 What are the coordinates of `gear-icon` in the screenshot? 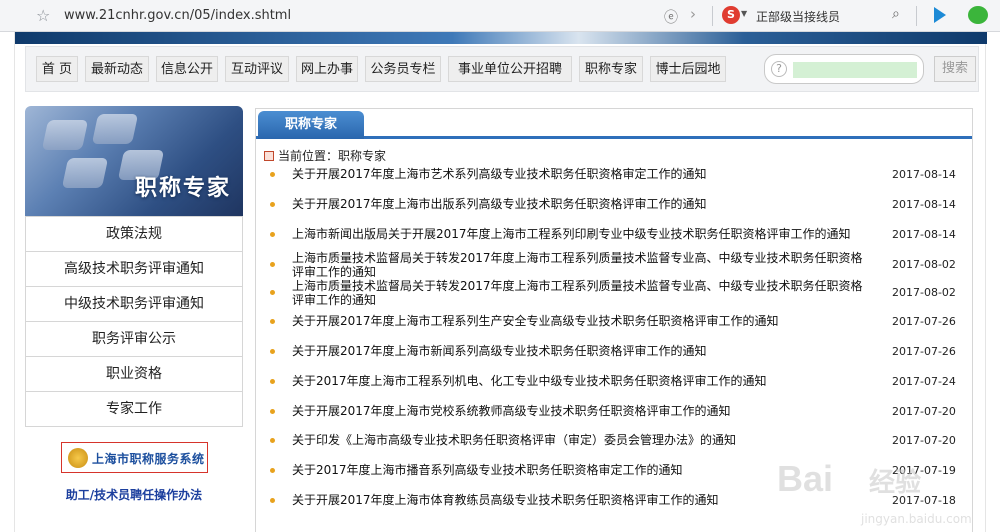 It's located at (78, 458).